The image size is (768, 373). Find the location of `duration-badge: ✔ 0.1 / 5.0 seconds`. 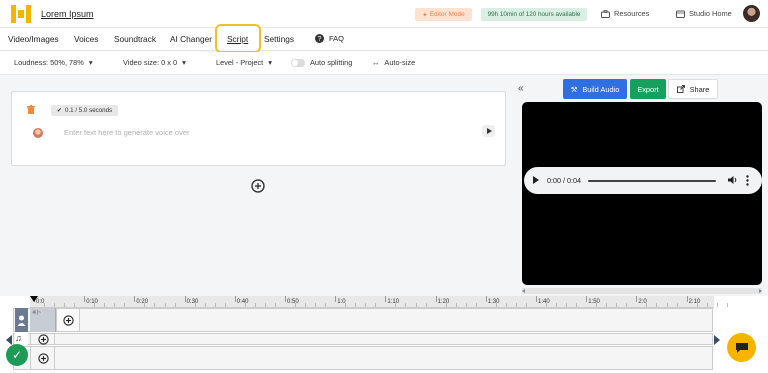

duration-badge: ✔ 0.1 / 5.0 seconds is located at coordinates (84, 110).